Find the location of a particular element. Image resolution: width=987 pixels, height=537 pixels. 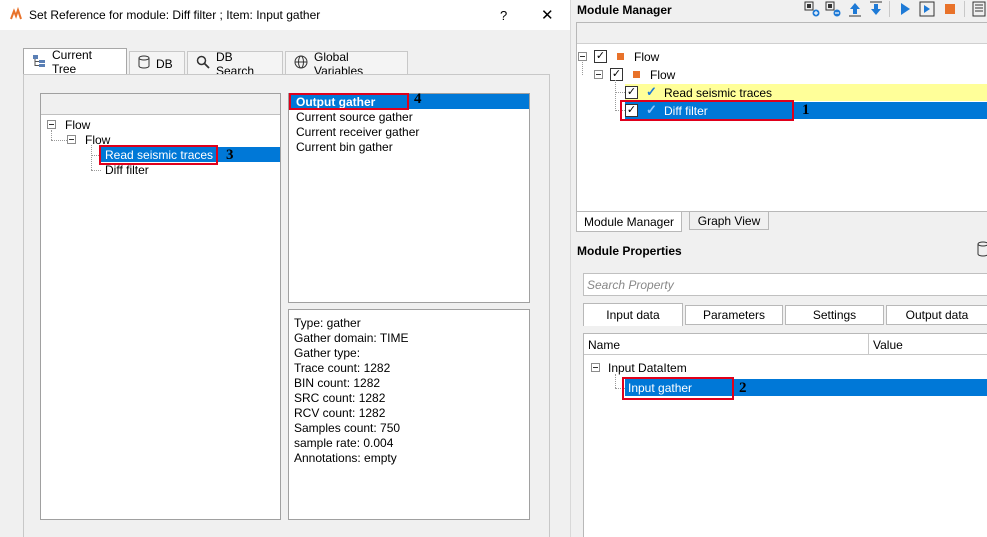

tab-current-tree: Current Tree is located at coordinates (75, 62).